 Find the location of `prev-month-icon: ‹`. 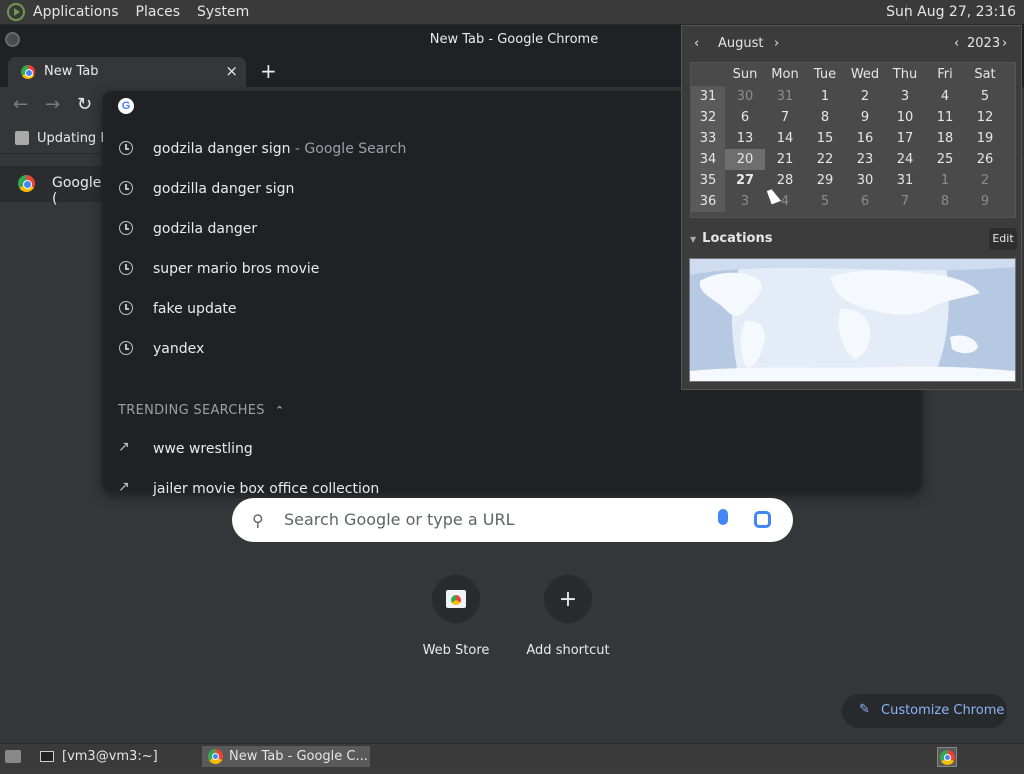

prev-month-icon: ‹ is located at coordinates (696, 43).